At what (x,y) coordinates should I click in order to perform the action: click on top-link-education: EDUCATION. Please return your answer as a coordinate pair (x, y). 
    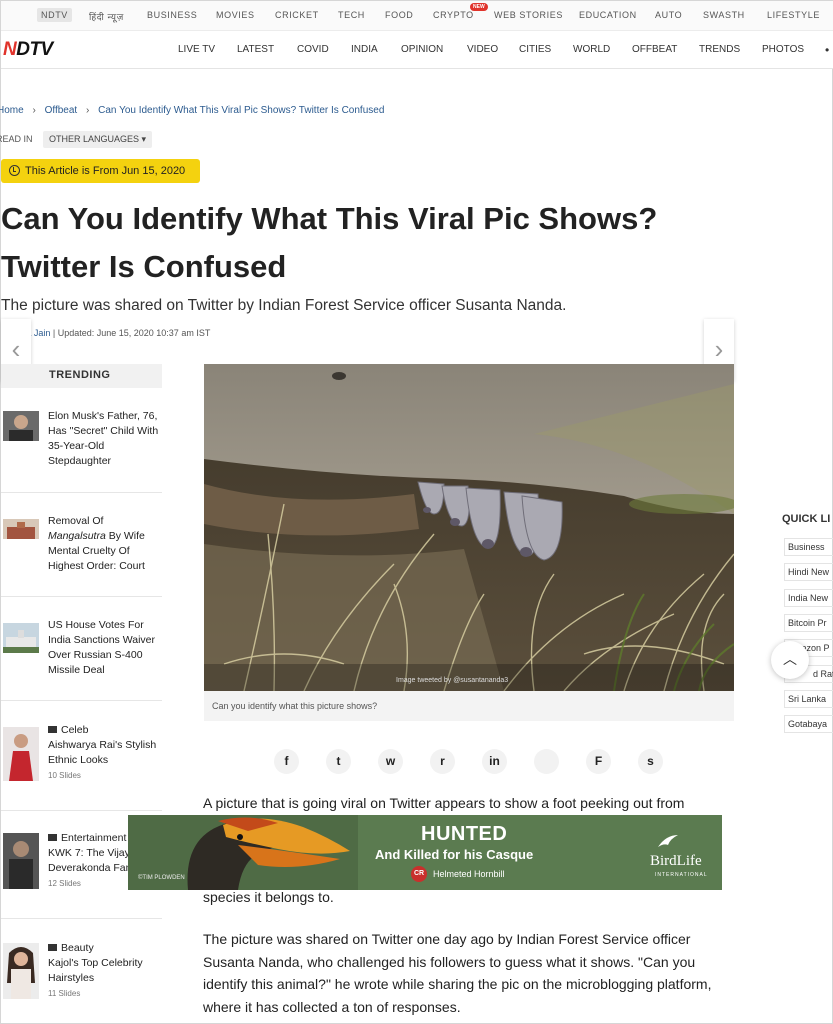
    Looking at the image, I should click on (608, 15).